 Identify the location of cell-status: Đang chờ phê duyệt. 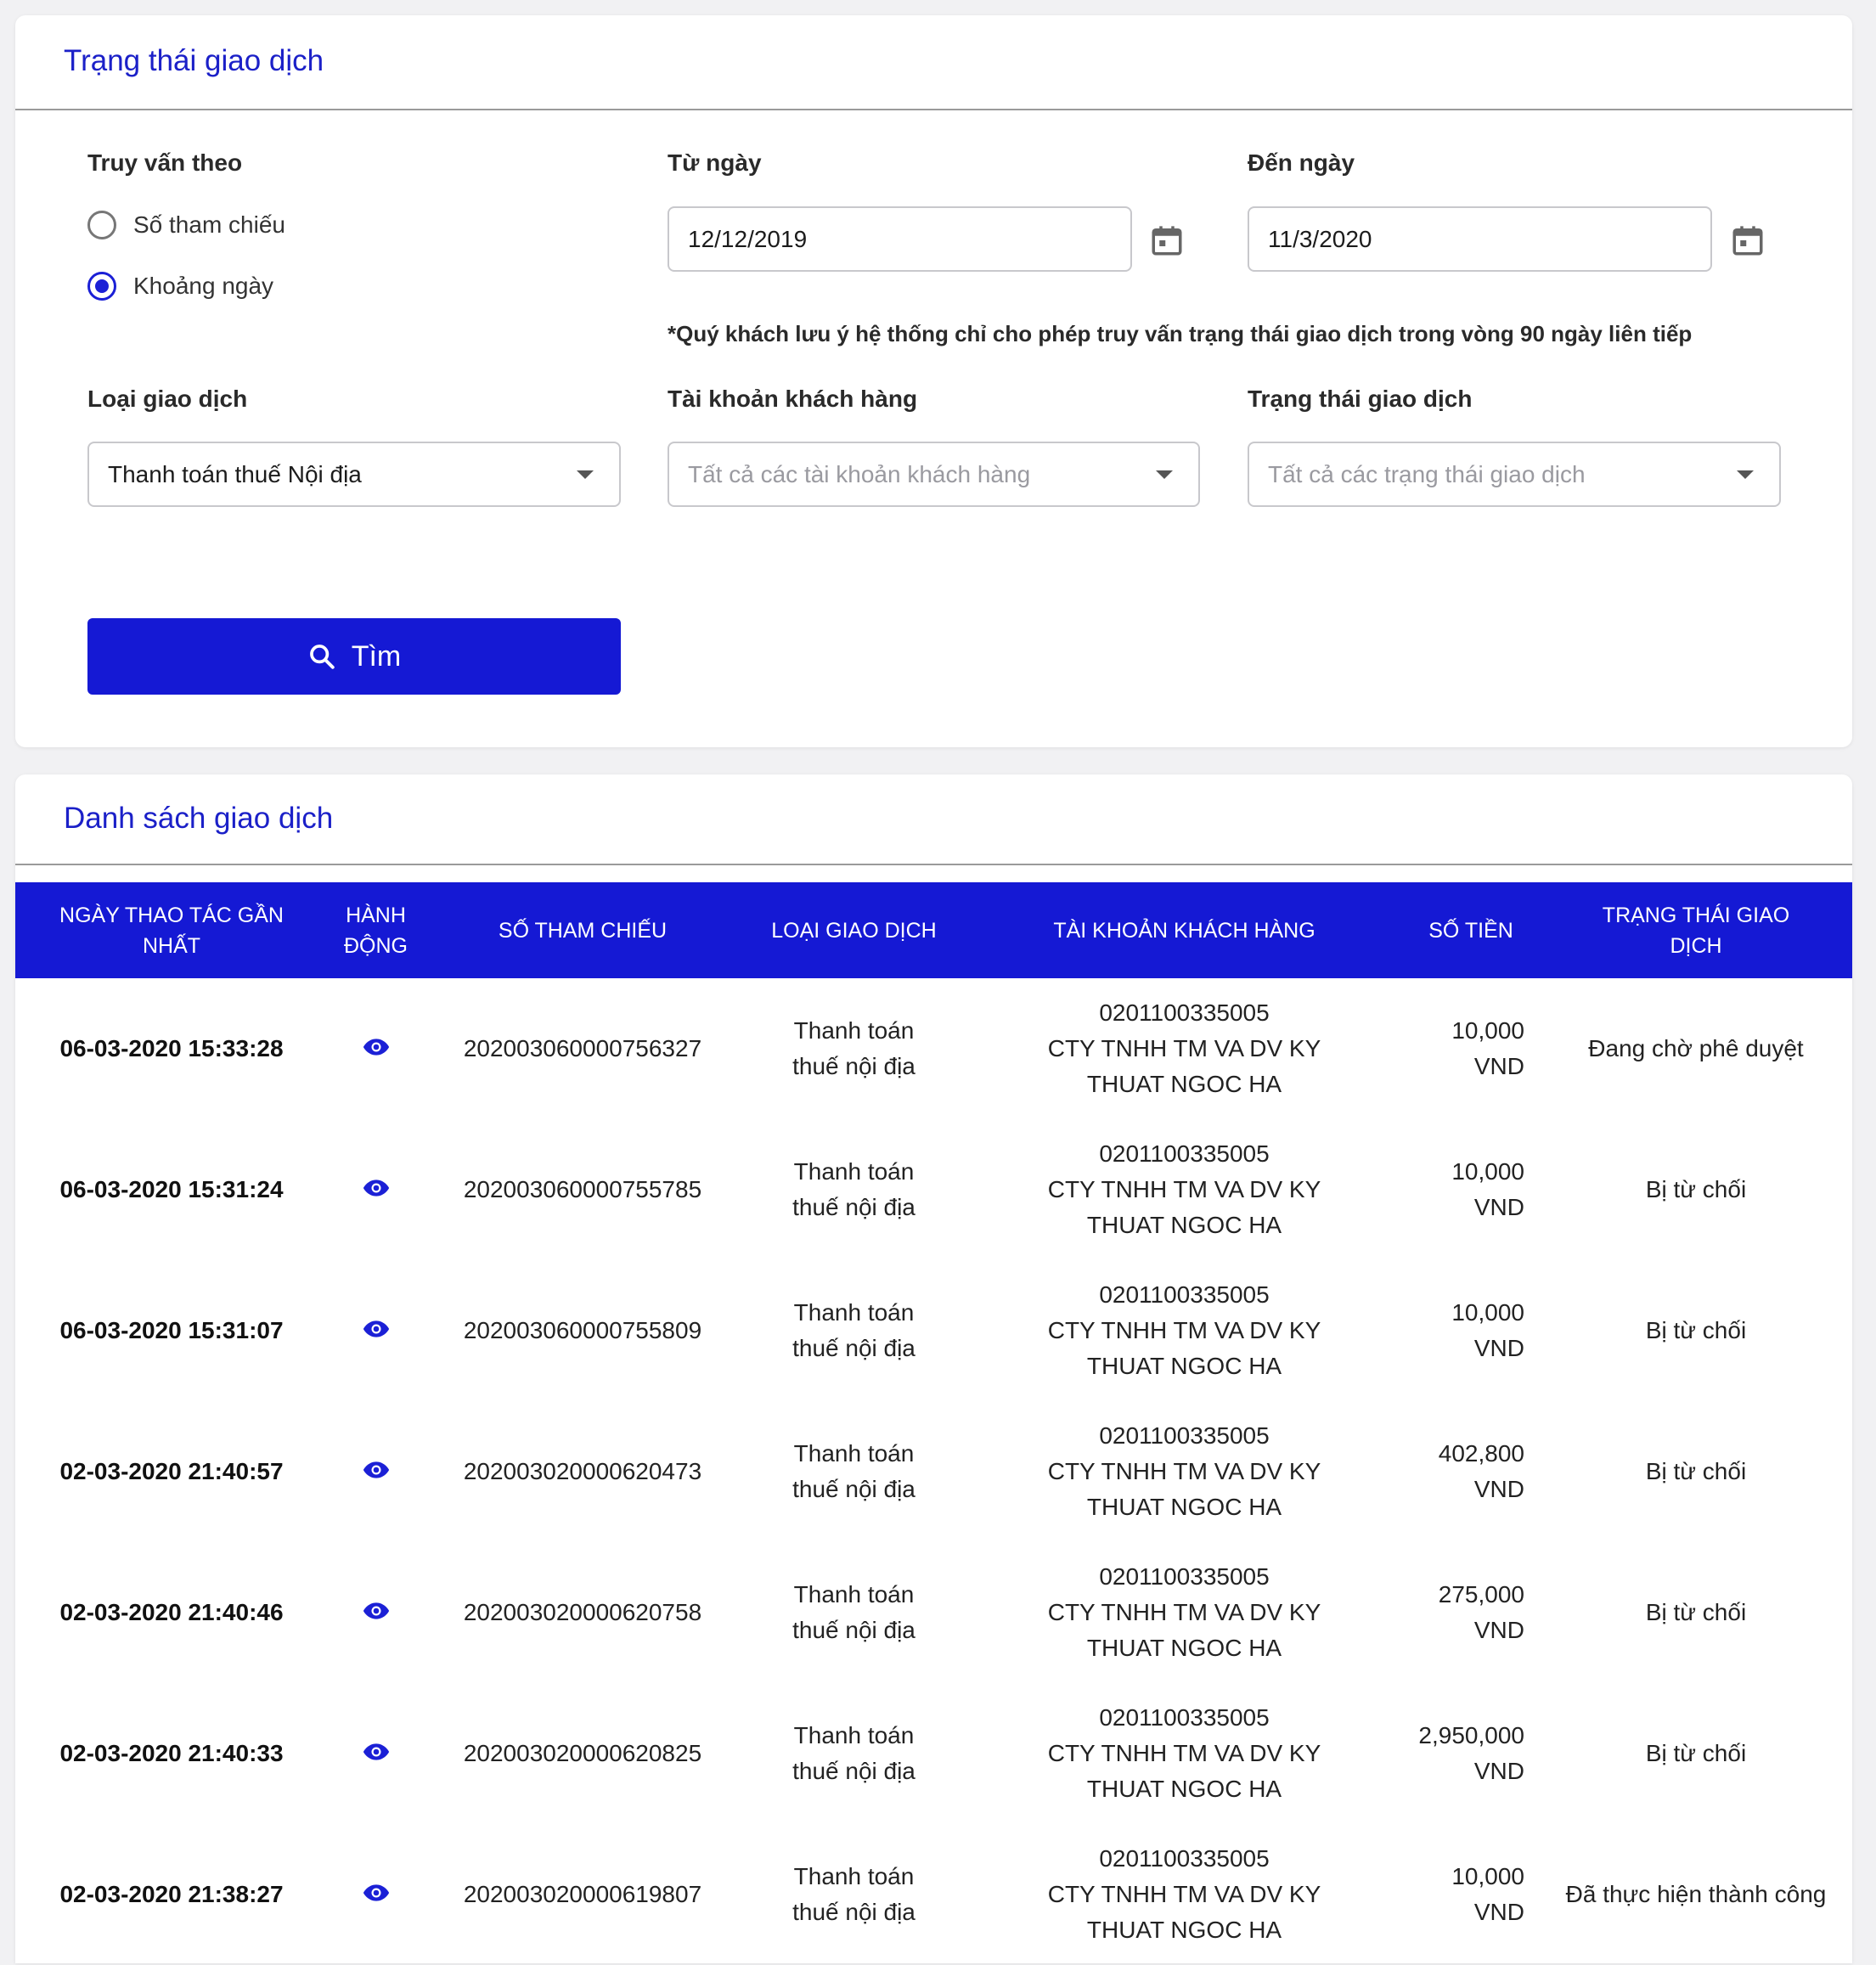
(1696, 1048).